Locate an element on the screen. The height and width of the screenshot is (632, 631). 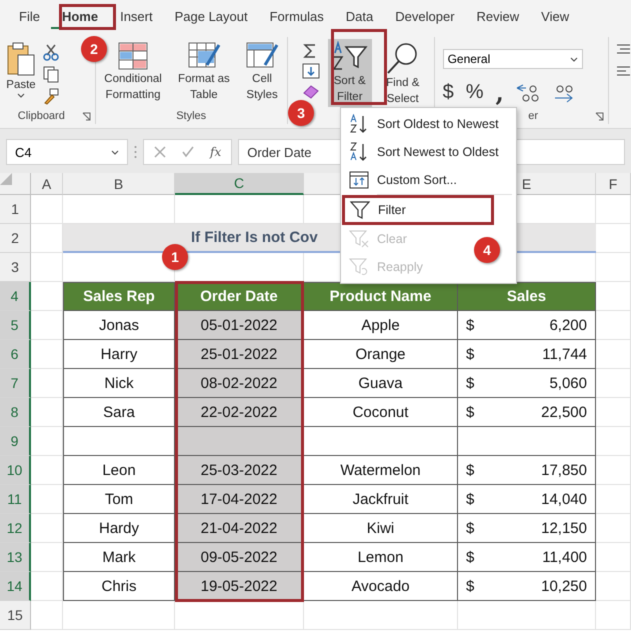
menu-item: Sort Newest to Oldest is located at coordinates (428, 152).